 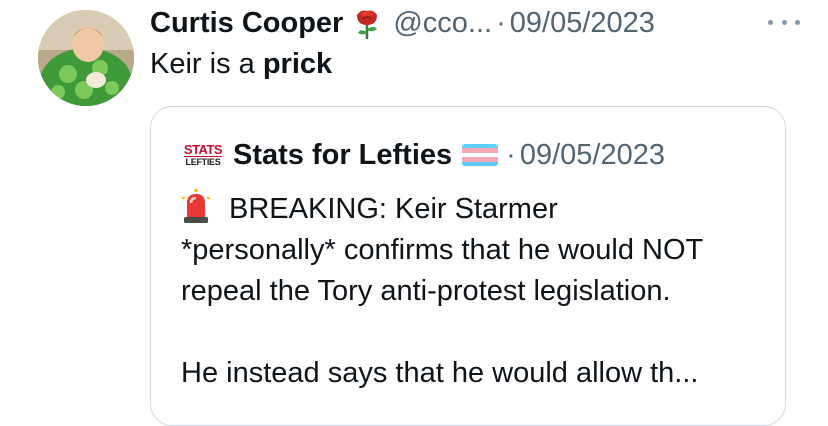 I want to click on more-options-icon, so click(x=784, y=22).